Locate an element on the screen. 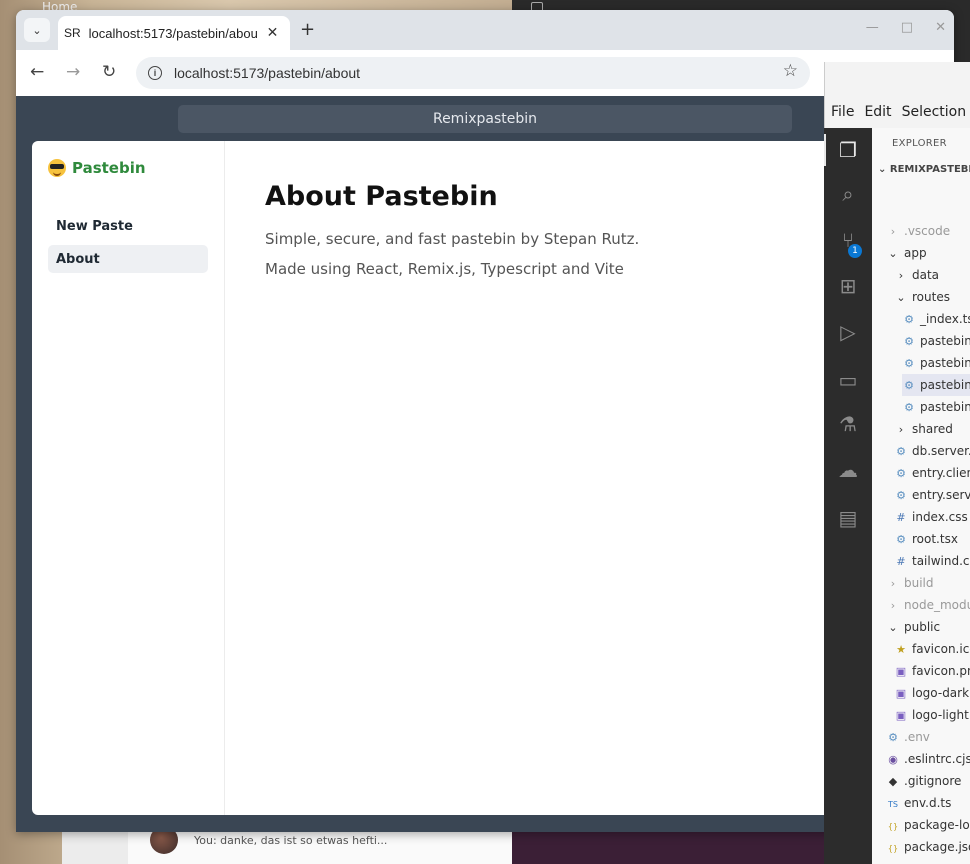 This screenshot has height=864, width=970. address-bar: i localhost:5173/pastebin/about ☆ is located at coordinates (473, 73).